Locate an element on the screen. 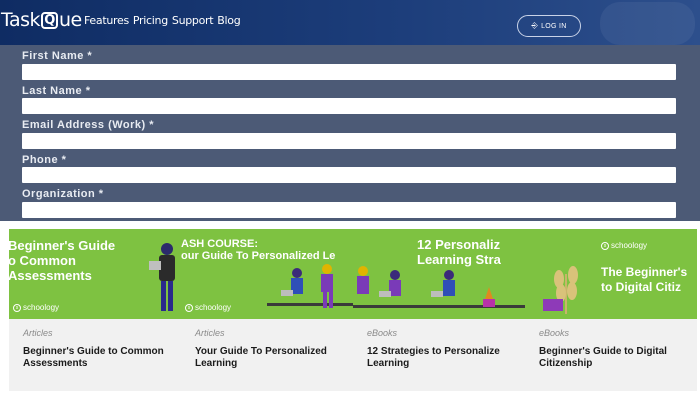 The image size is (700, 400). main-nav: Features Pricing Support Blog is located at coordinates (162, 20).